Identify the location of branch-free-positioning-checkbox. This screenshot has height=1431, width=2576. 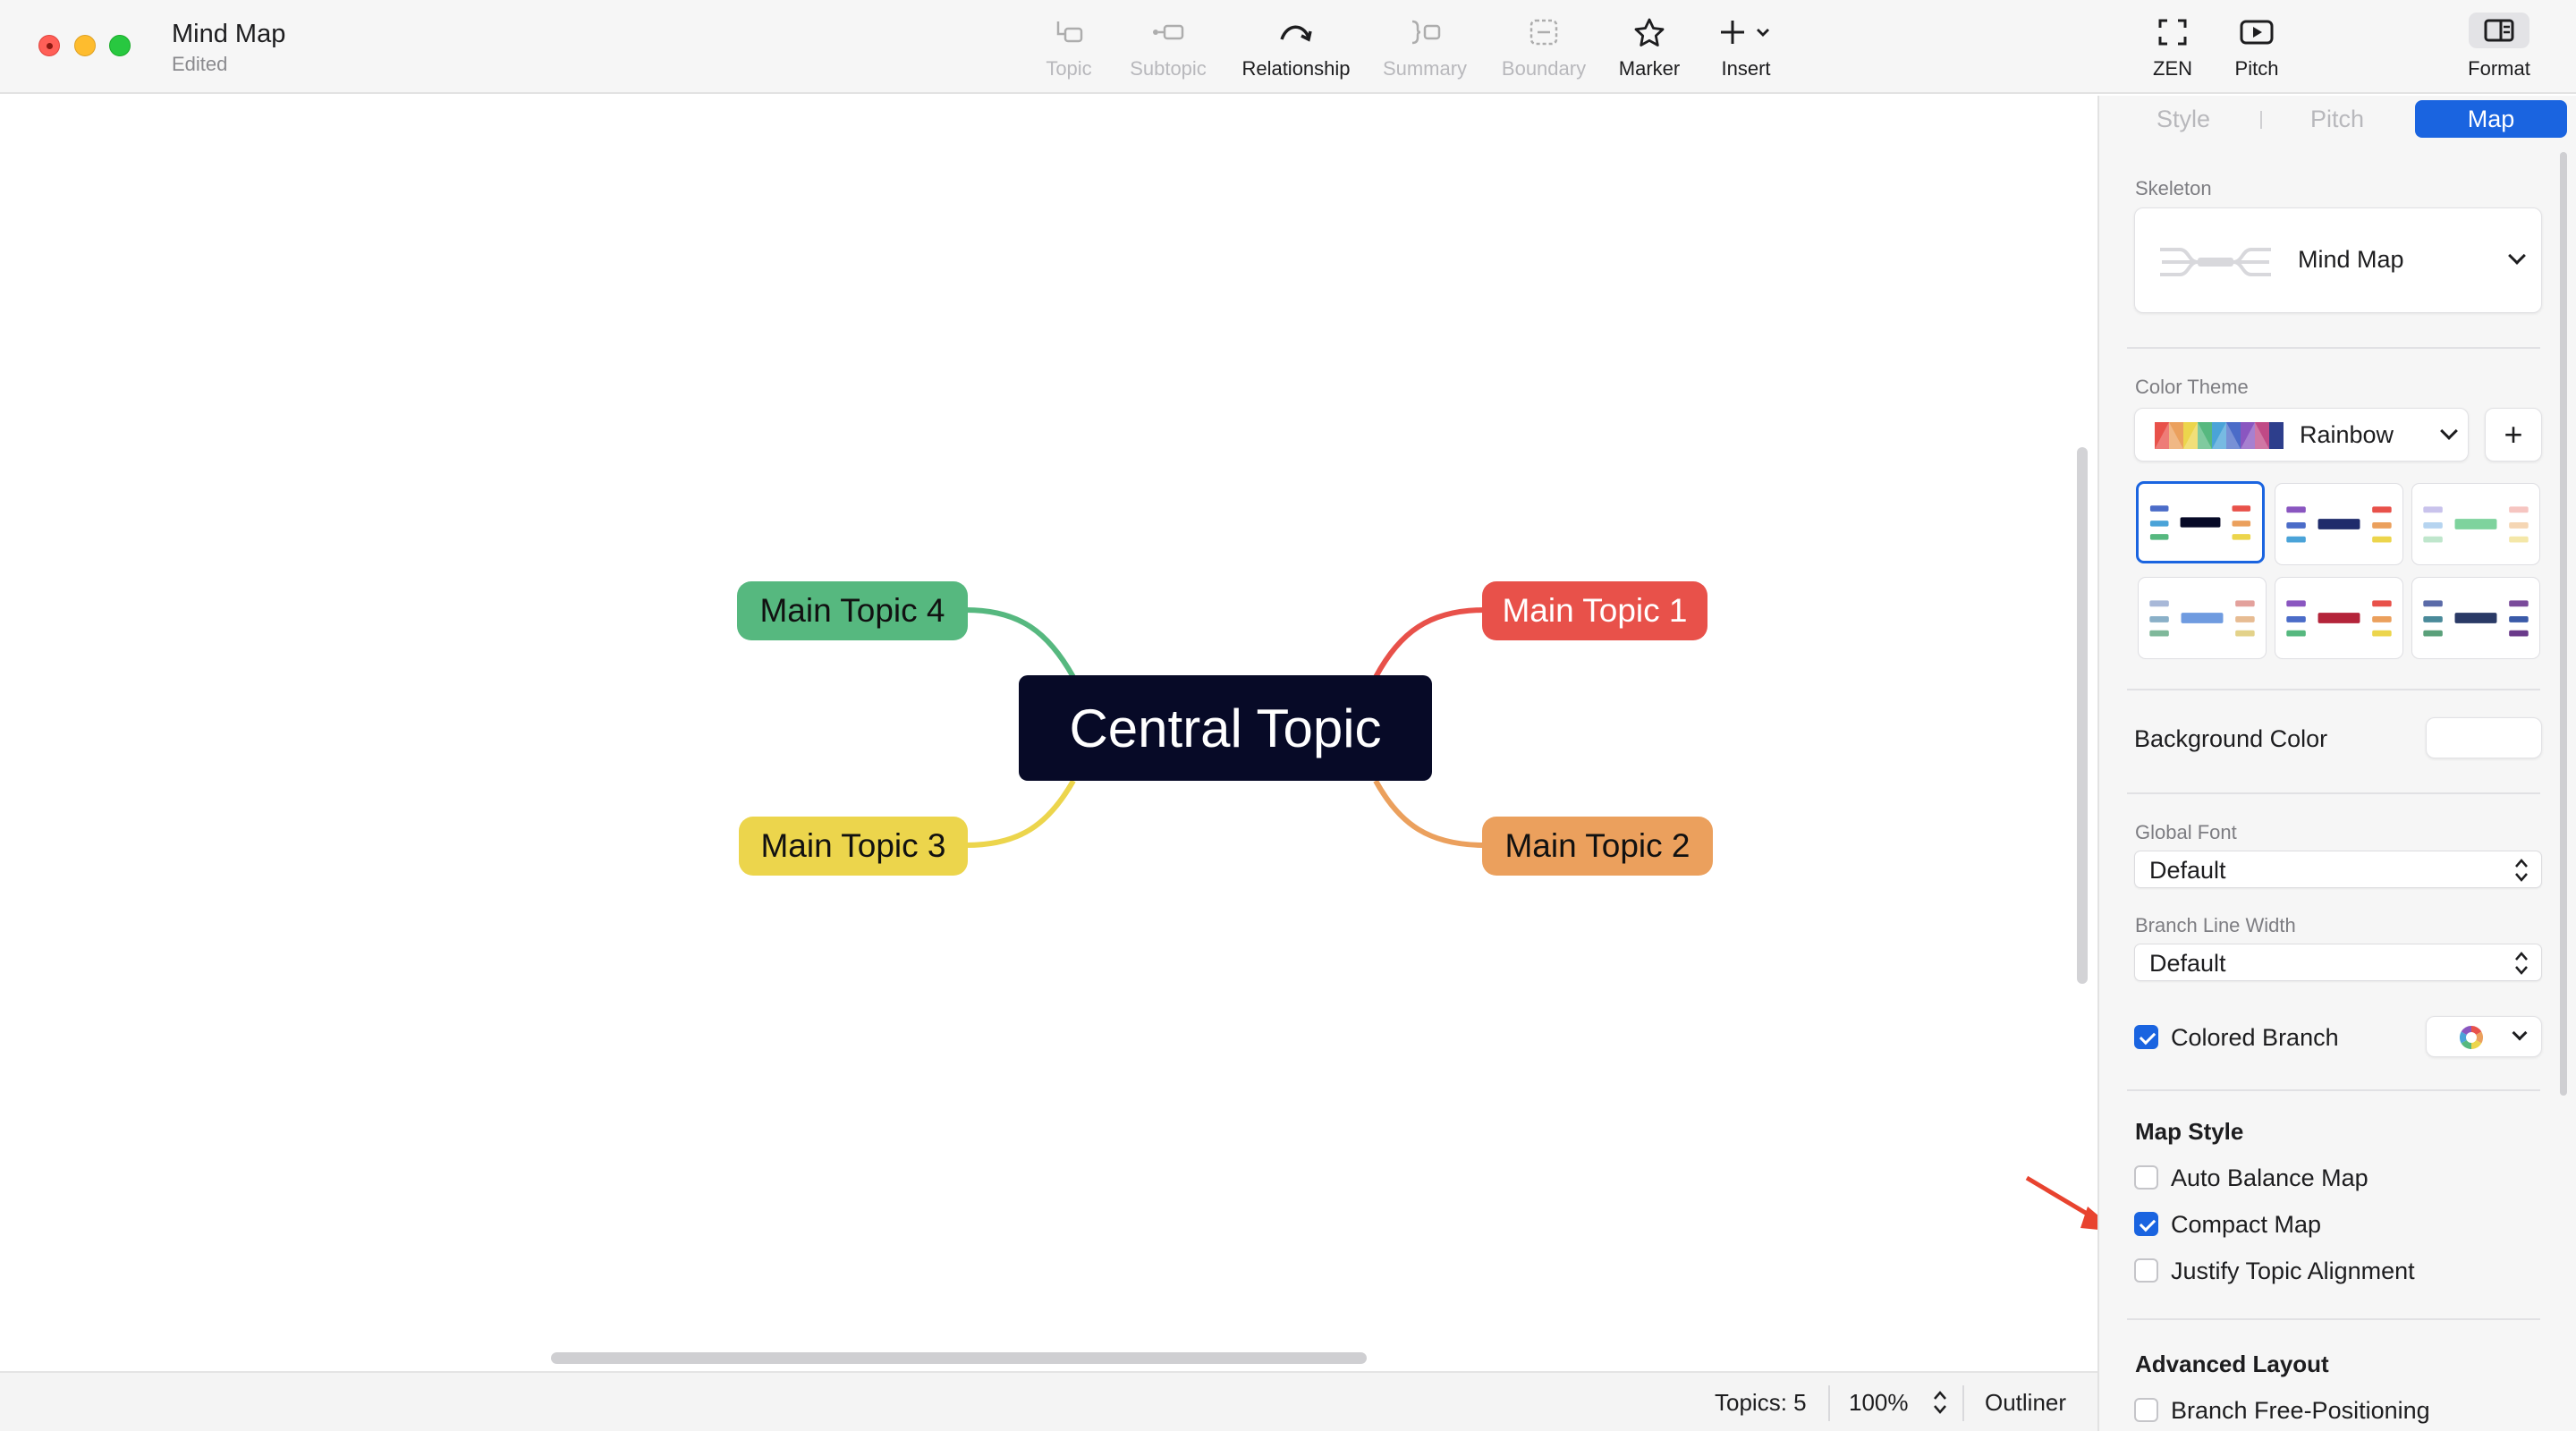
(2146, 1410).